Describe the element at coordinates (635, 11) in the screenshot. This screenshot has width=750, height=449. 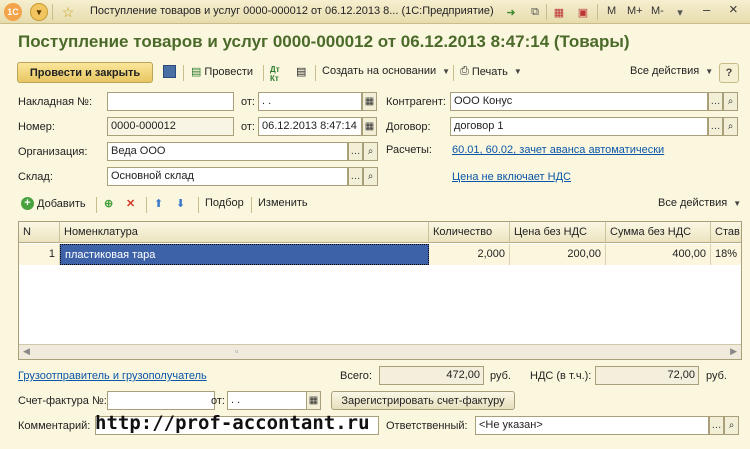
I see `memory-plus-button: M+` at that location.